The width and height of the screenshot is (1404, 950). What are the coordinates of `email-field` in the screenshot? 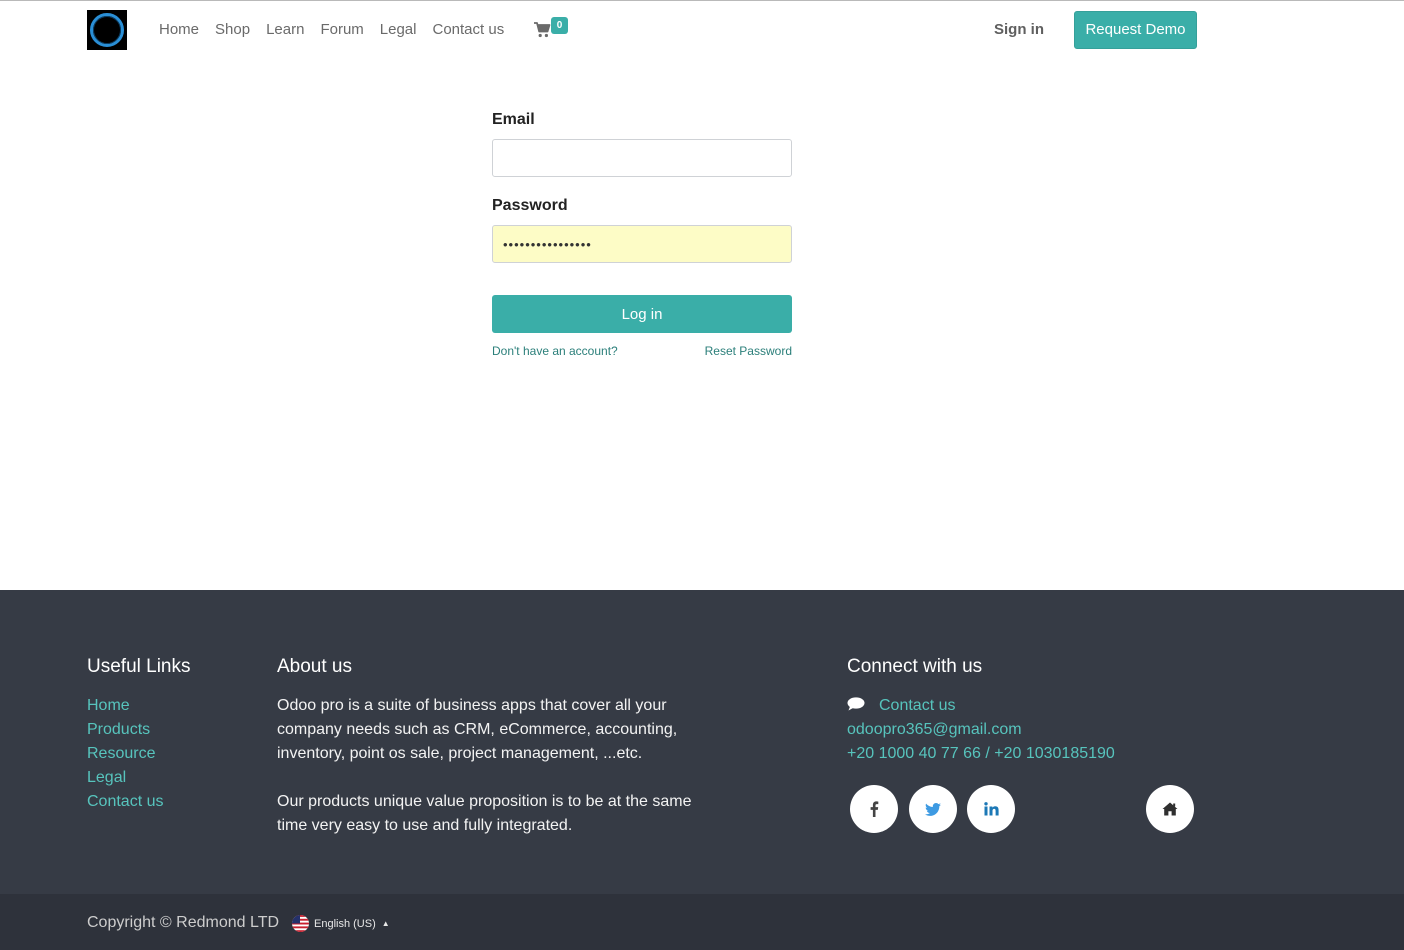 It's located at (642, 158).